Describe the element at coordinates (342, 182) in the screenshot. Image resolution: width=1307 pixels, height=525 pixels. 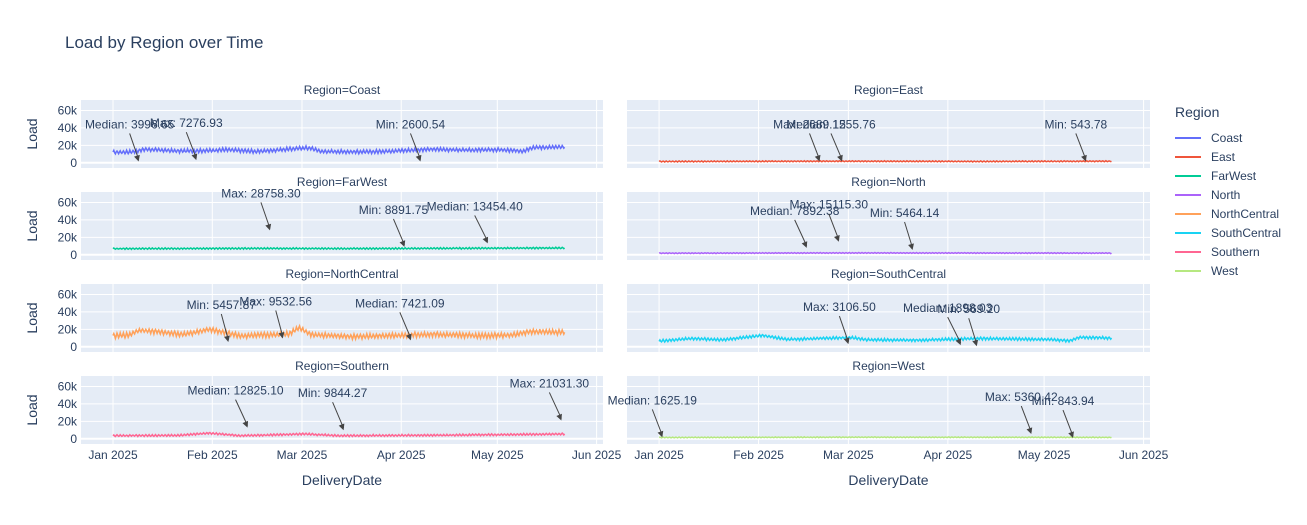
I see `facet-title: Region=FarWest` at that location.